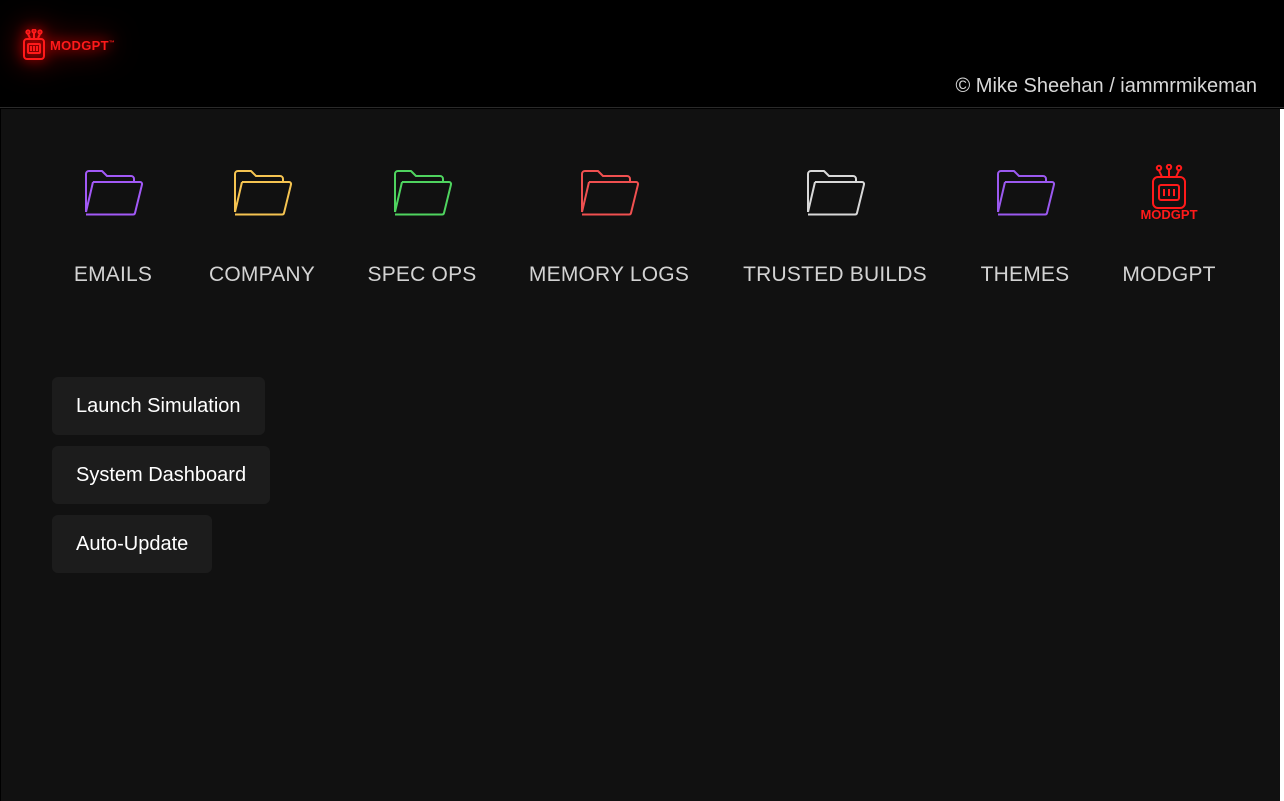 Image resolution: width=1284 pixels, height=801 pixels. Describe the element at coordinates (113, 274) in the screenshot. I see `desktop-item-label: EMAILS` at that location.